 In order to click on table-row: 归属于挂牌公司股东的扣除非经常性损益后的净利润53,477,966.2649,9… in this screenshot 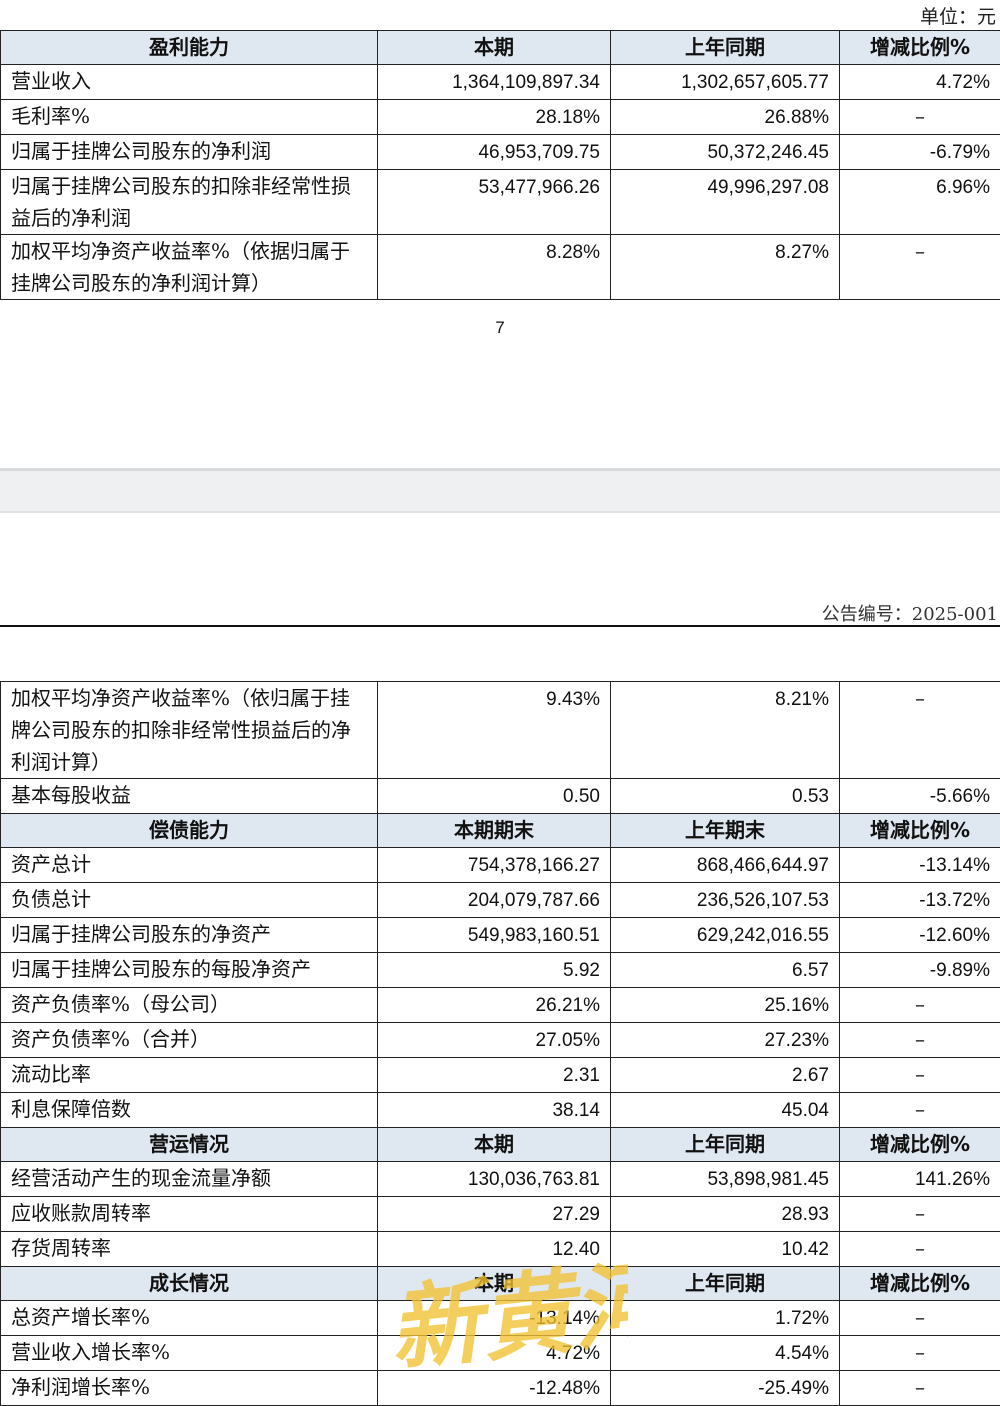, I will do `click(500, 202)`.